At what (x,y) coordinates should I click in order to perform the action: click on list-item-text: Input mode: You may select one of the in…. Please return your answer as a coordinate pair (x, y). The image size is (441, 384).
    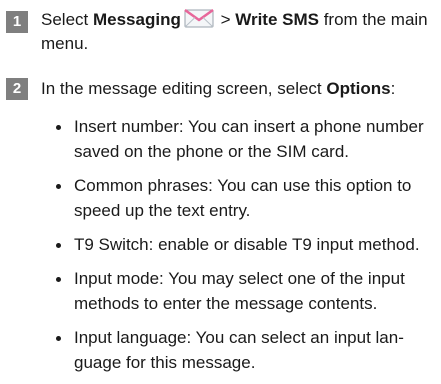
    Looking at the image, I should click on (239, 291).